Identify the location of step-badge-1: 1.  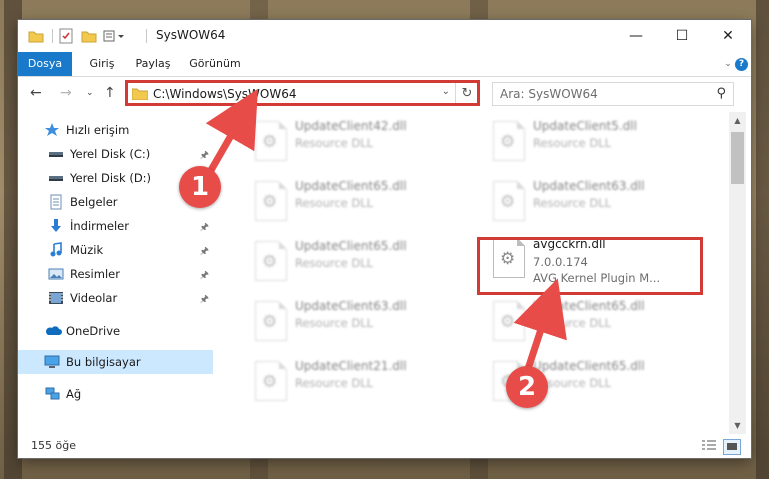
(200, 187).